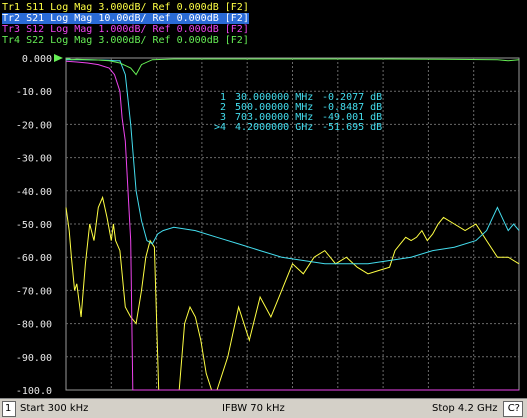 The height and width of the screenshot is (418, 527). What do you see at coordinates (37, 59) in the screenshot?
I see `y-tick-label: 0.000` at bounding box center [37, 59].